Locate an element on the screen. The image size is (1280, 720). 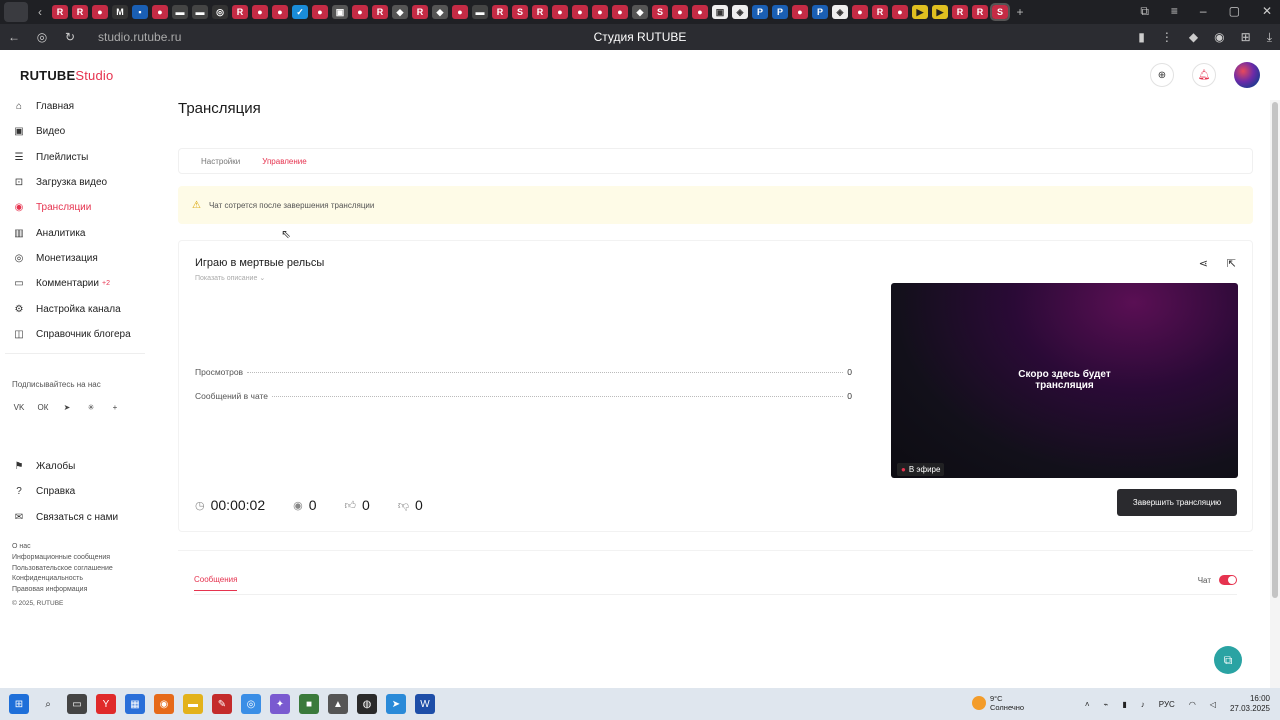
minecraft-icon: ■ is located at coordinates (309, 704).